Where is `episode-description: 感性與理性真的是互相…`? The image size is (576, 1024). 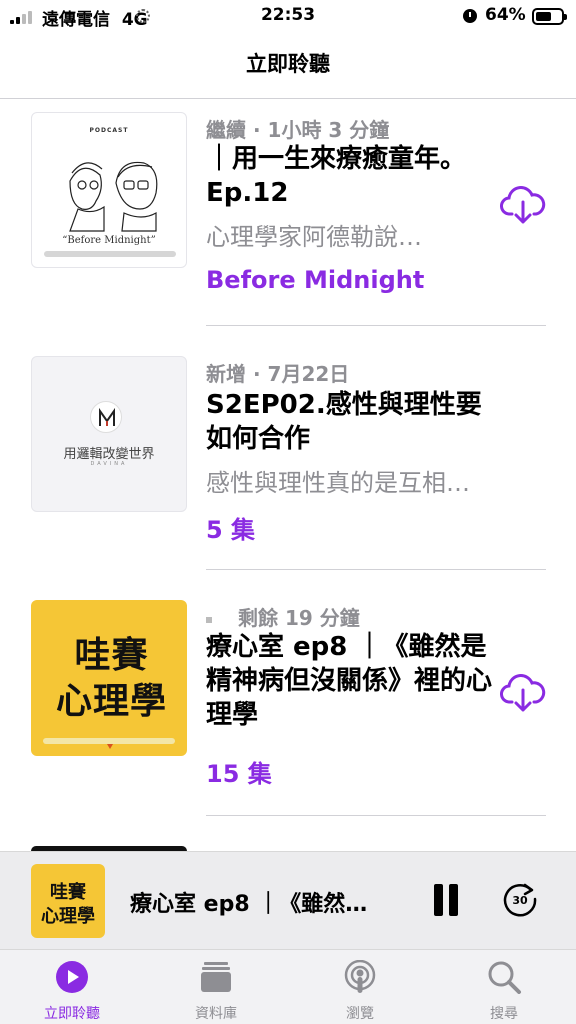 episode-description: 感性與理性真的是互相… is located at coordinates (338, 483).